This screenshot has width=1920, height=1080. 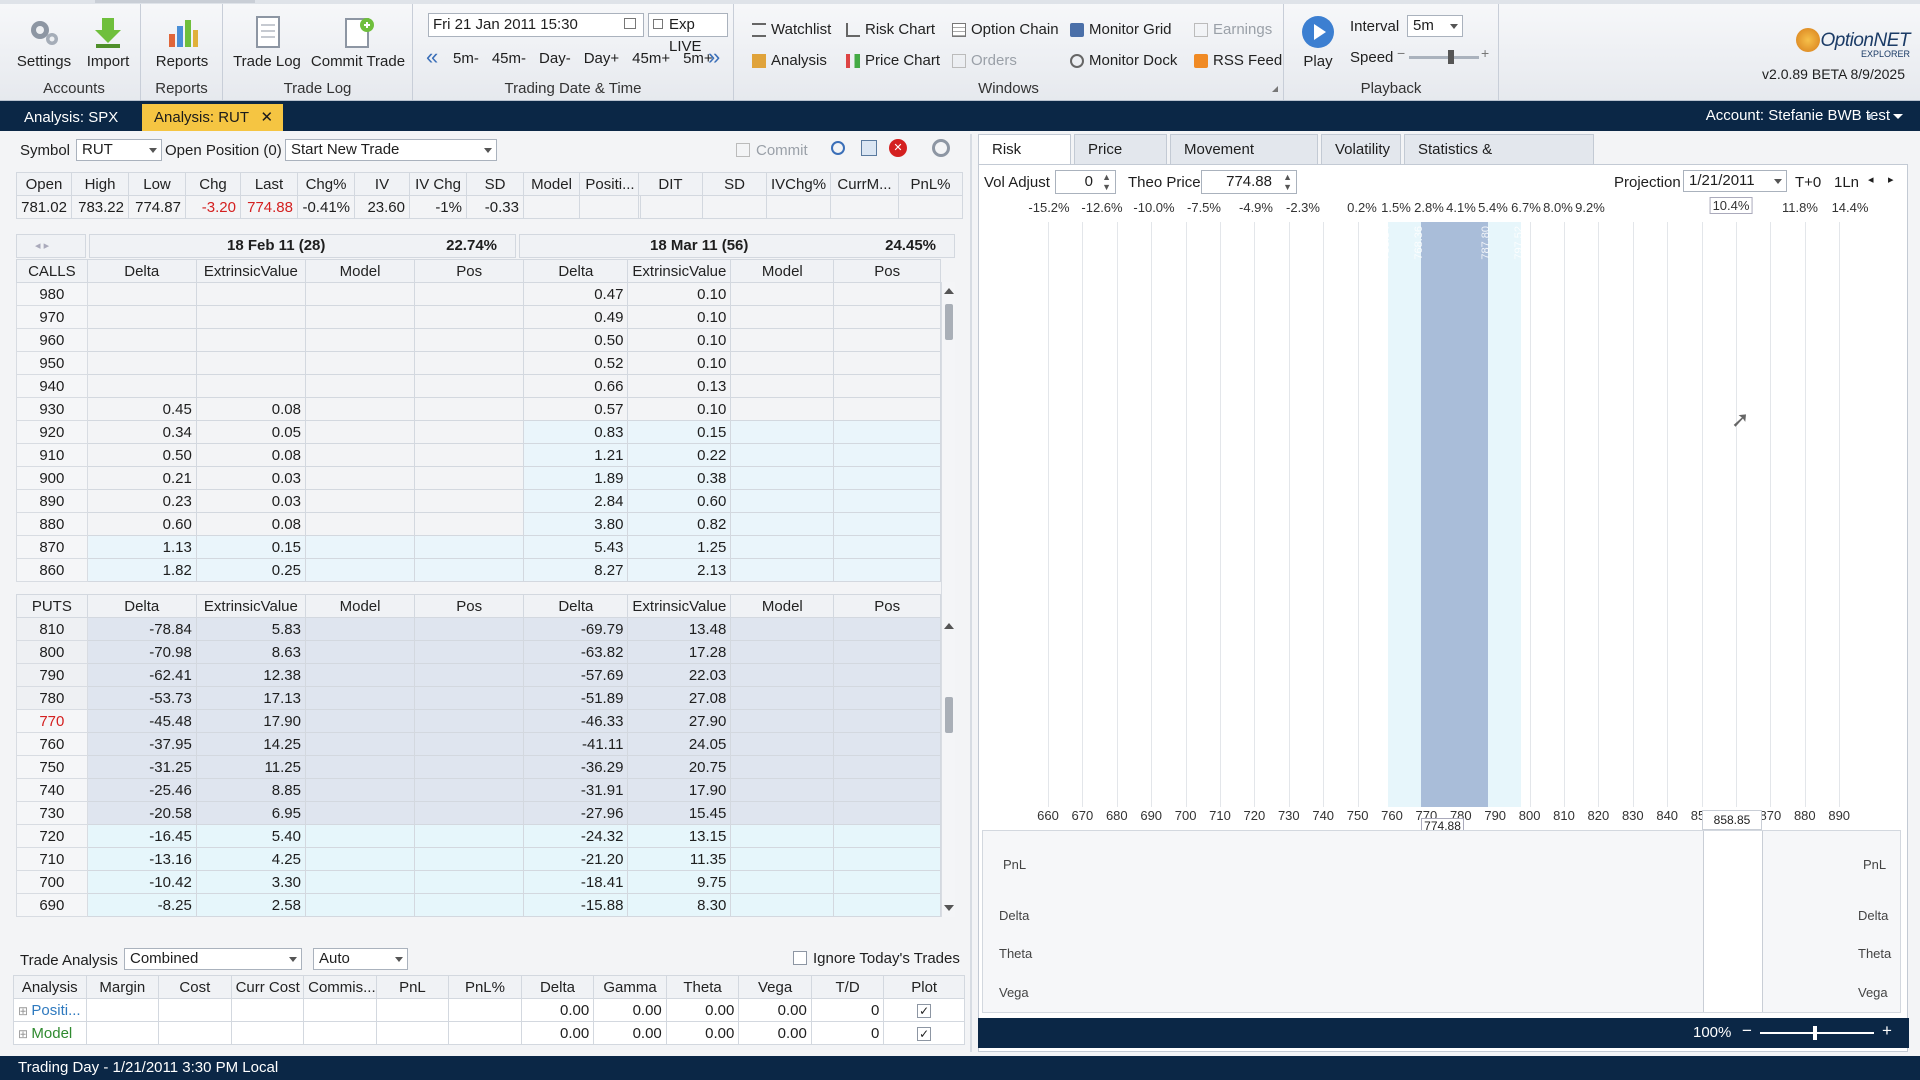 I want to click on chain-row: 960 0.50 0.10, so click(x=478, y=340).